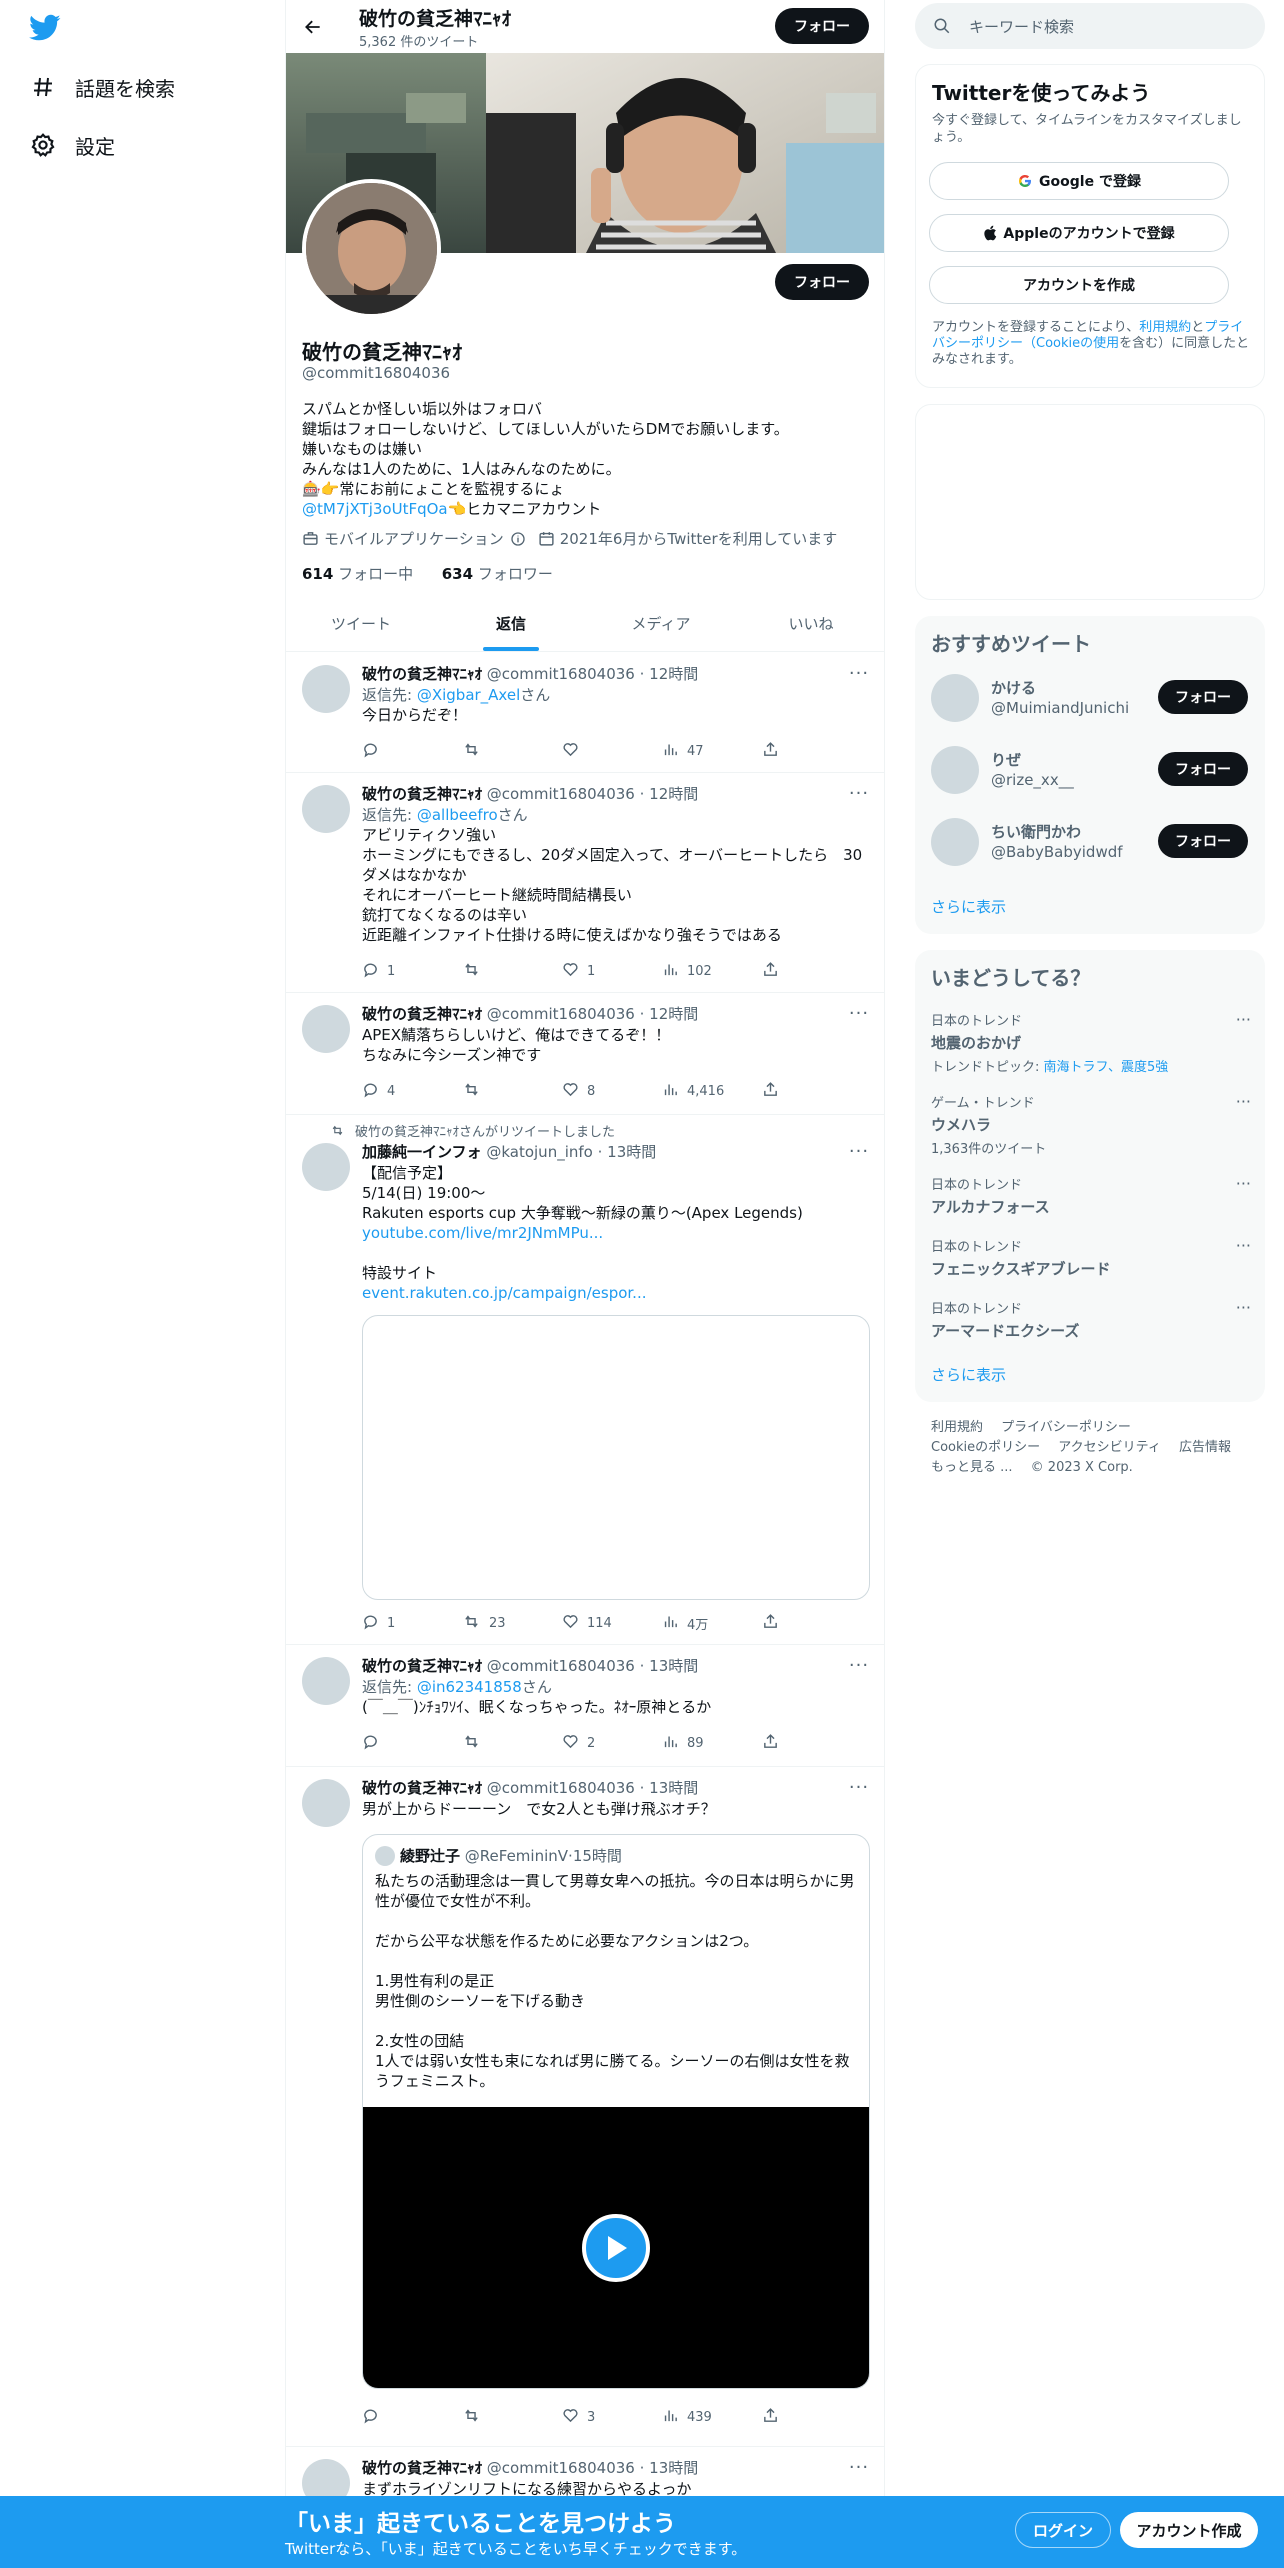  What do you see at coordinates (702, 971) in the screenshot?
I see `views-button: 102` at bounding box center [702, 971].